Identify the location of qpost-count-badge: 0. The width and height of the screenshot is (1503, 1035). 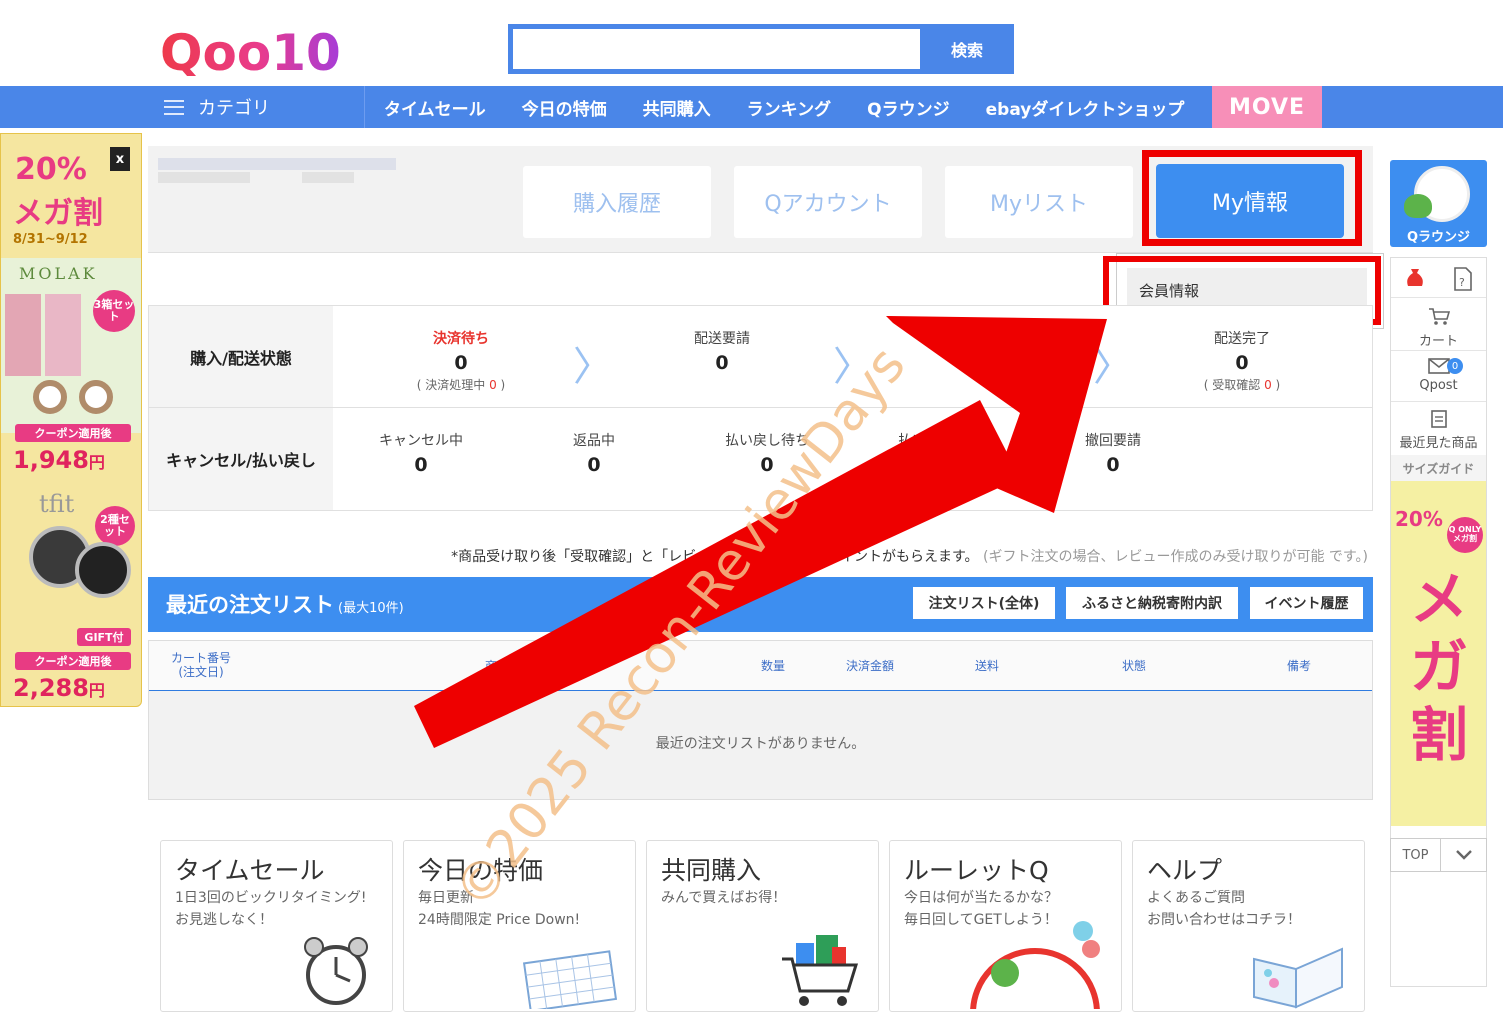
(1455, 366).